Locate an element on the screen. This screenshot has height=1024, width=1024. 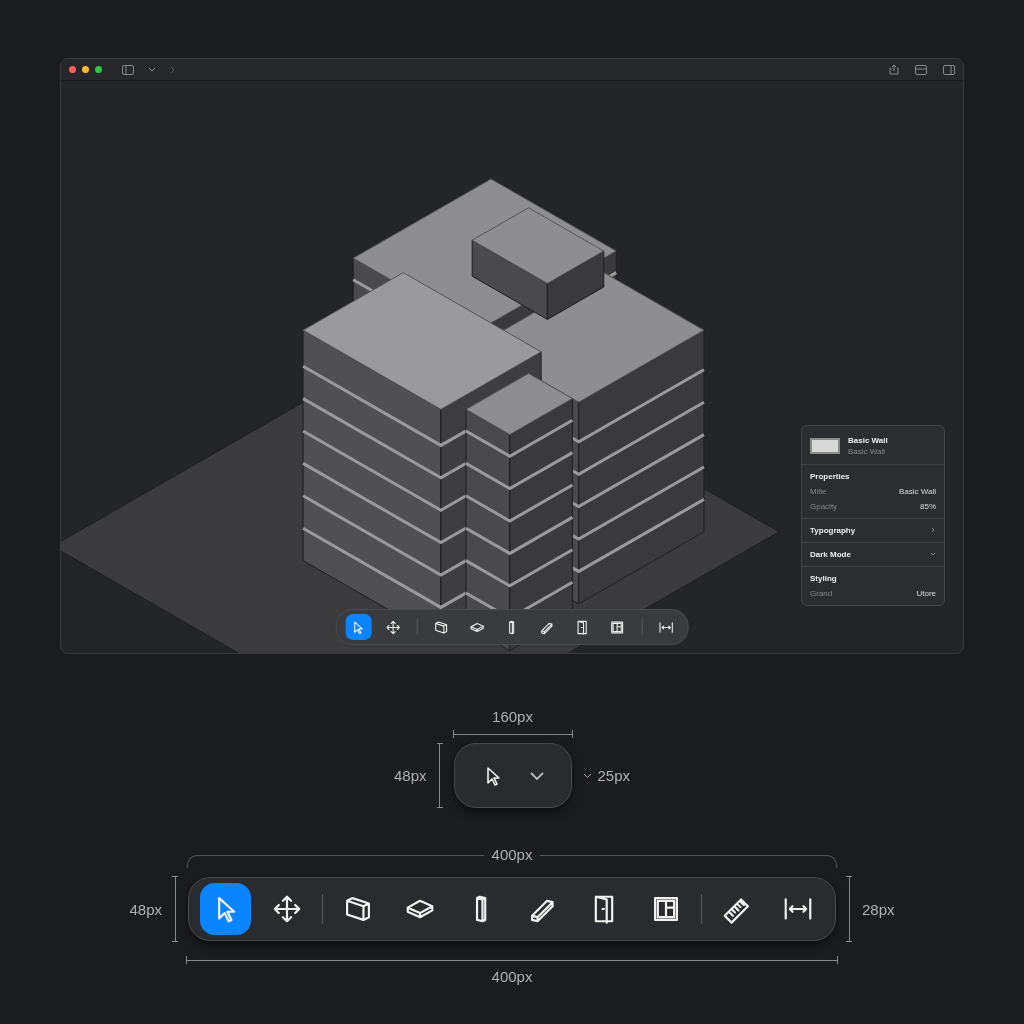
property-value: Utore is located at coordinates (926, 593).